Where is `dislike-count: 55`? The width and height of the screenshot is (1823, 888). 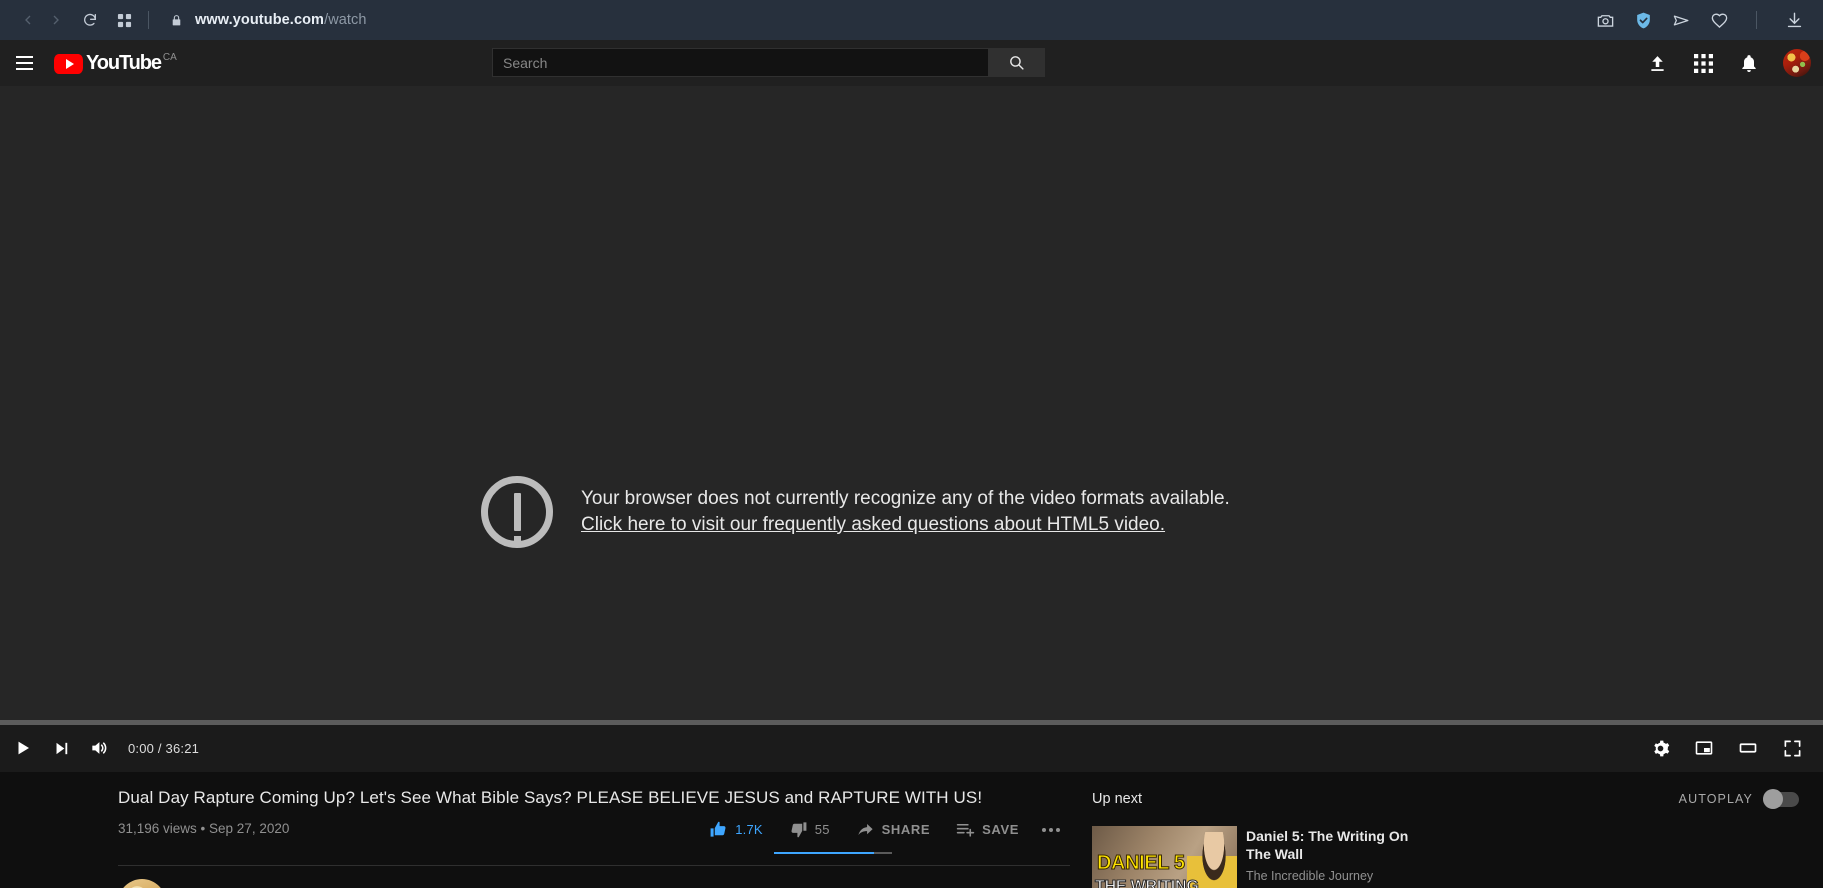
dislike-count: 55 is located at coordinates (822, 829).